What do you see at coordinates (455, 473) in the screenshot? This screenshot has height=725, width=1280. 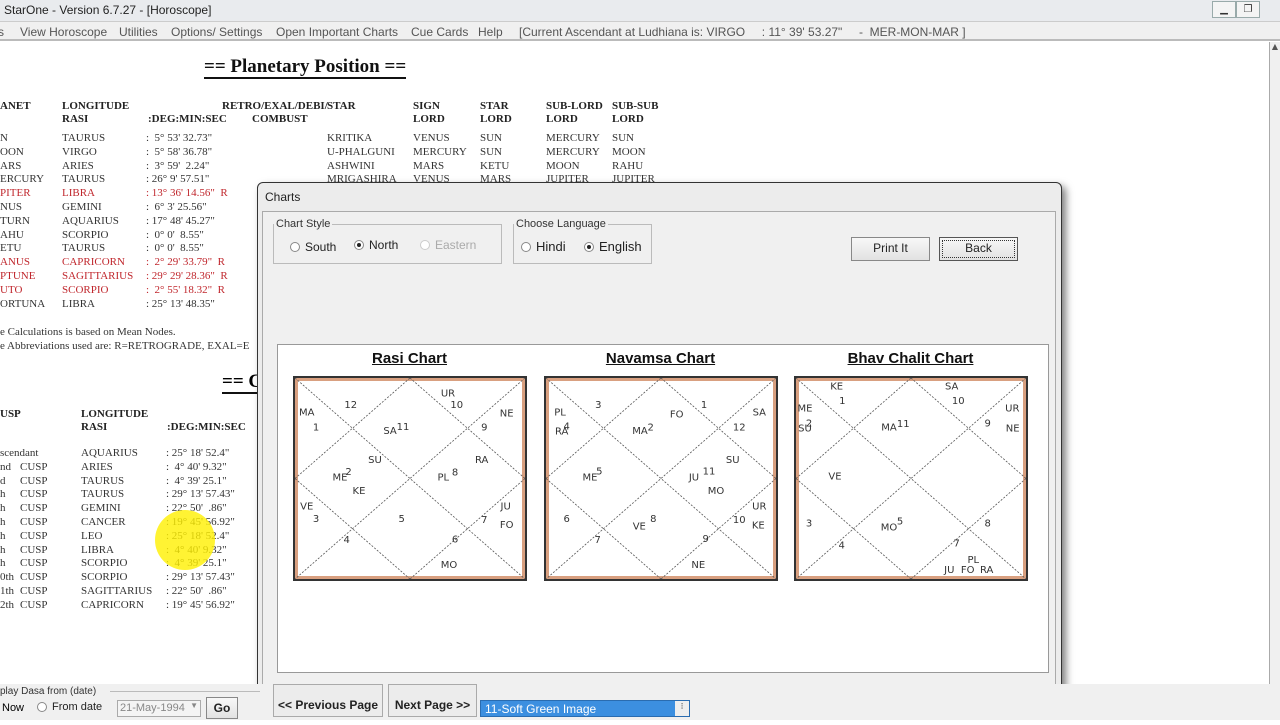 I see `house-number: 8` at bounding box center [455, 473].